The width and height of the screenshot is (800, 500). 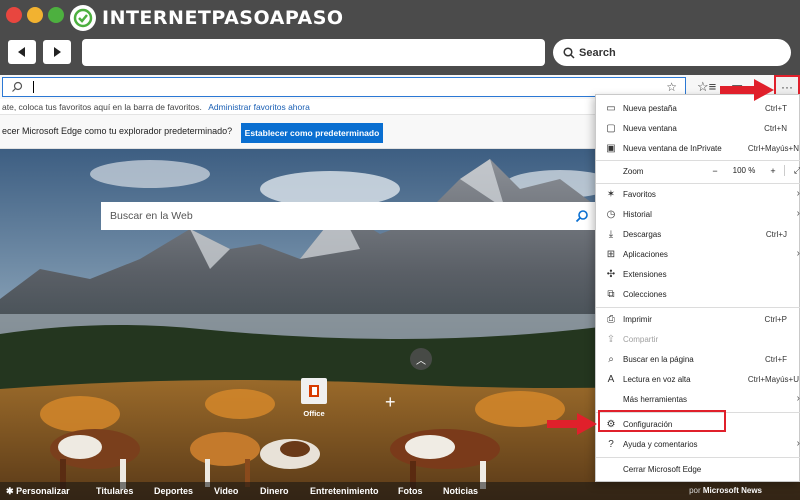 What do you see at coordinates (698, 172) in the screenshot?
I see `menu-item-zoom: Zoom − 100 % + ⤢` at bounding box center [698, 172].